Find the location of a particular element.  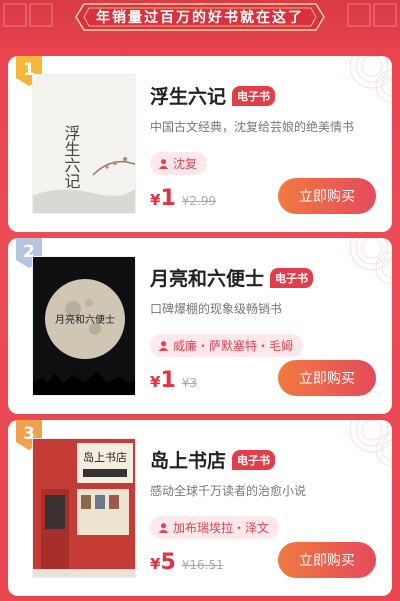

banner: 年销量过百万的好书就在这了 is located at coordinates (200, 17).